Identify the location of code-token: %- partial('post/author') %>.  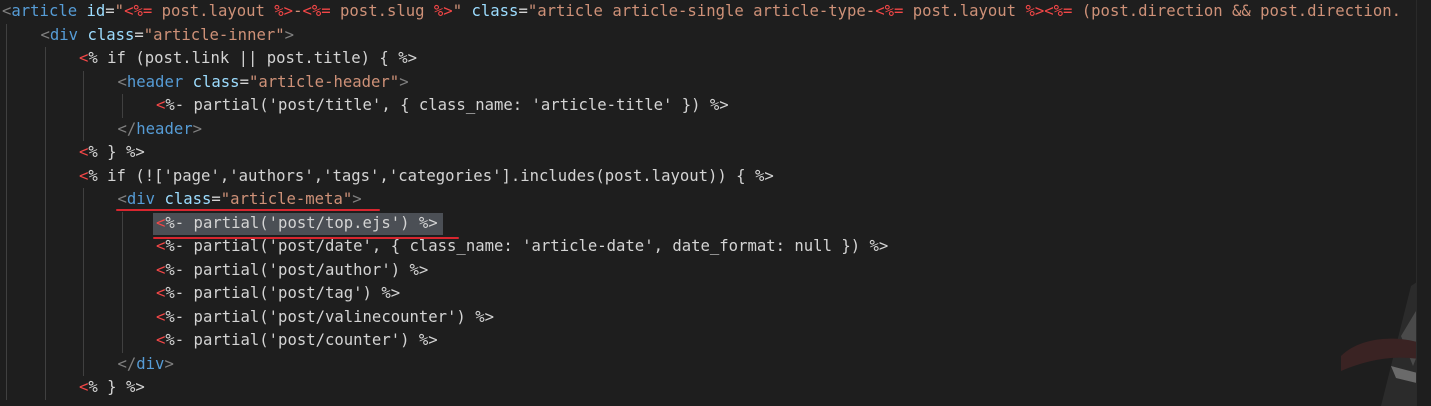
(297, 269).